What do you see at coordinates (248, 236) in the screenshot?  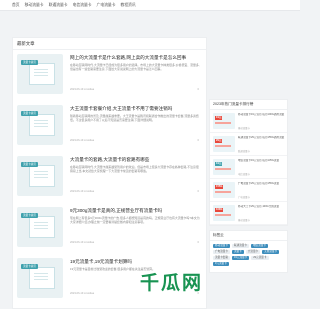 I see `tag-cloud-title: 标签云` at bounding box center [248, 236].